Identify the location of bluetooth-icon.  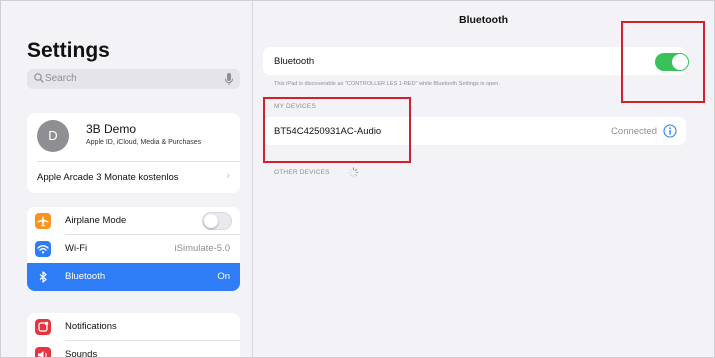
(43, 277).